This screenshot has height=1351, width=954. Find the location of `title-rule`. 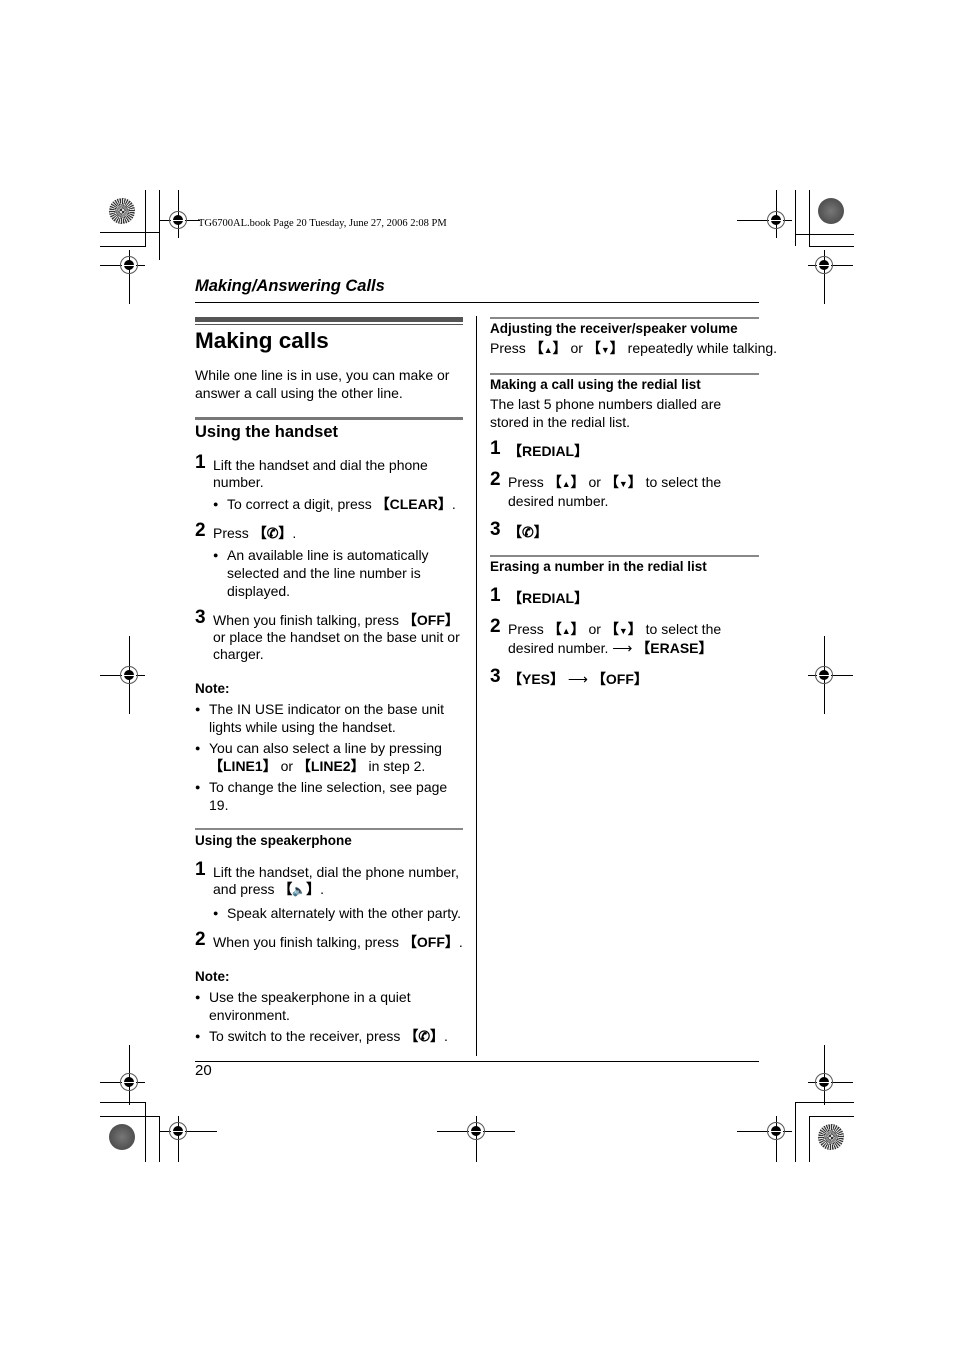

title-rule is located at coordinates (329, 319).